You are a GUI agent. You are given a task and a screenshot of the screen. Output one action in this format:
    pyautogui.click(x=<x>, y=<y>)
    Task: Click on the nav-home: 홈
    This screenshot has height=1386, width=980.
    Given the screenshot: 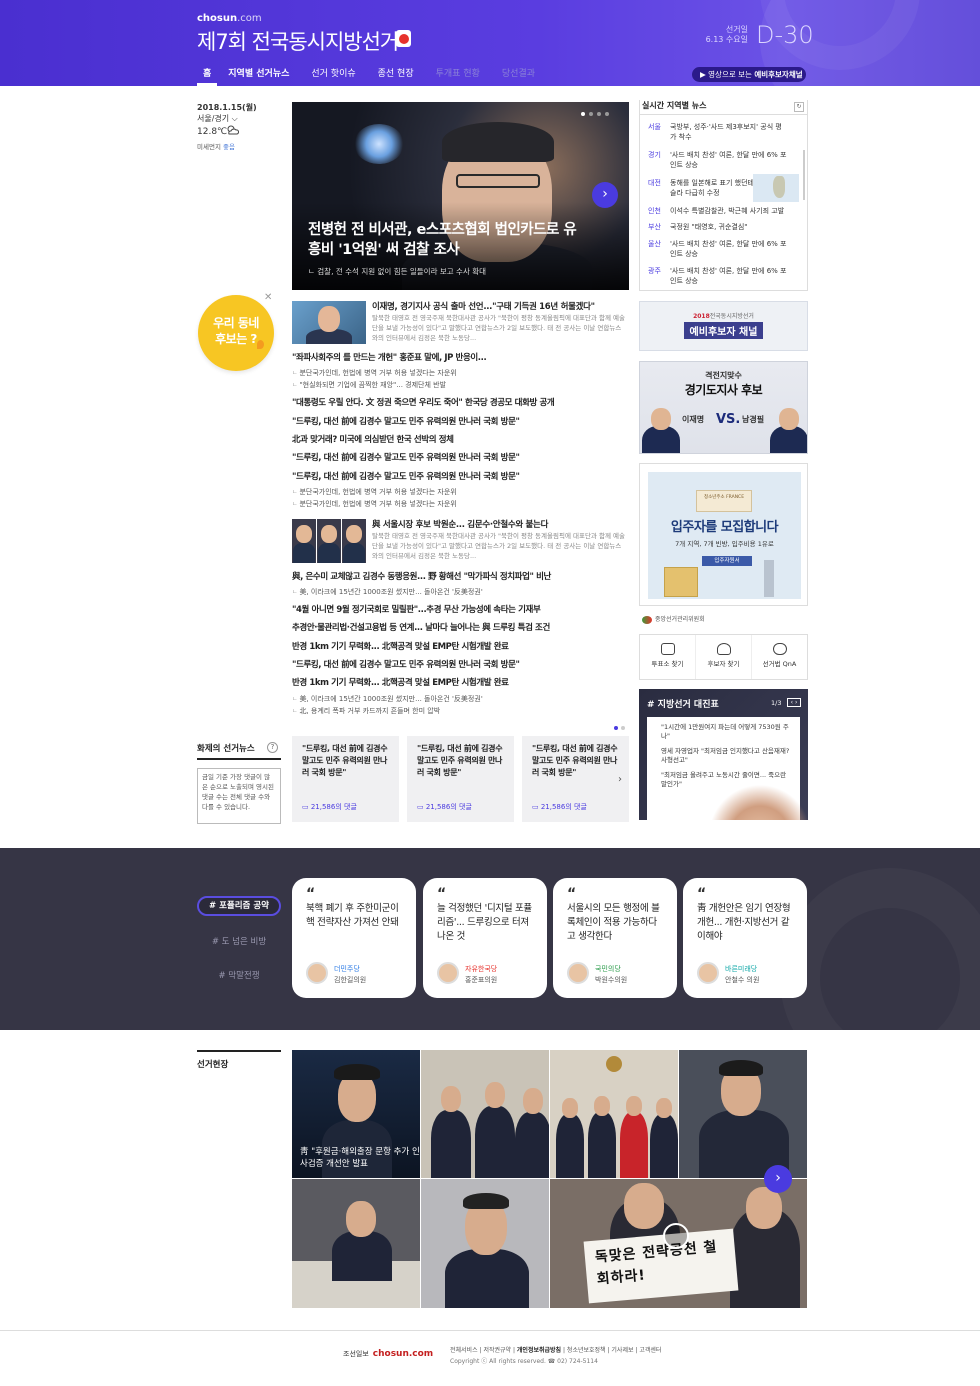 What is the action you would take?
    pyautogui.click(x=207, y=74)
    